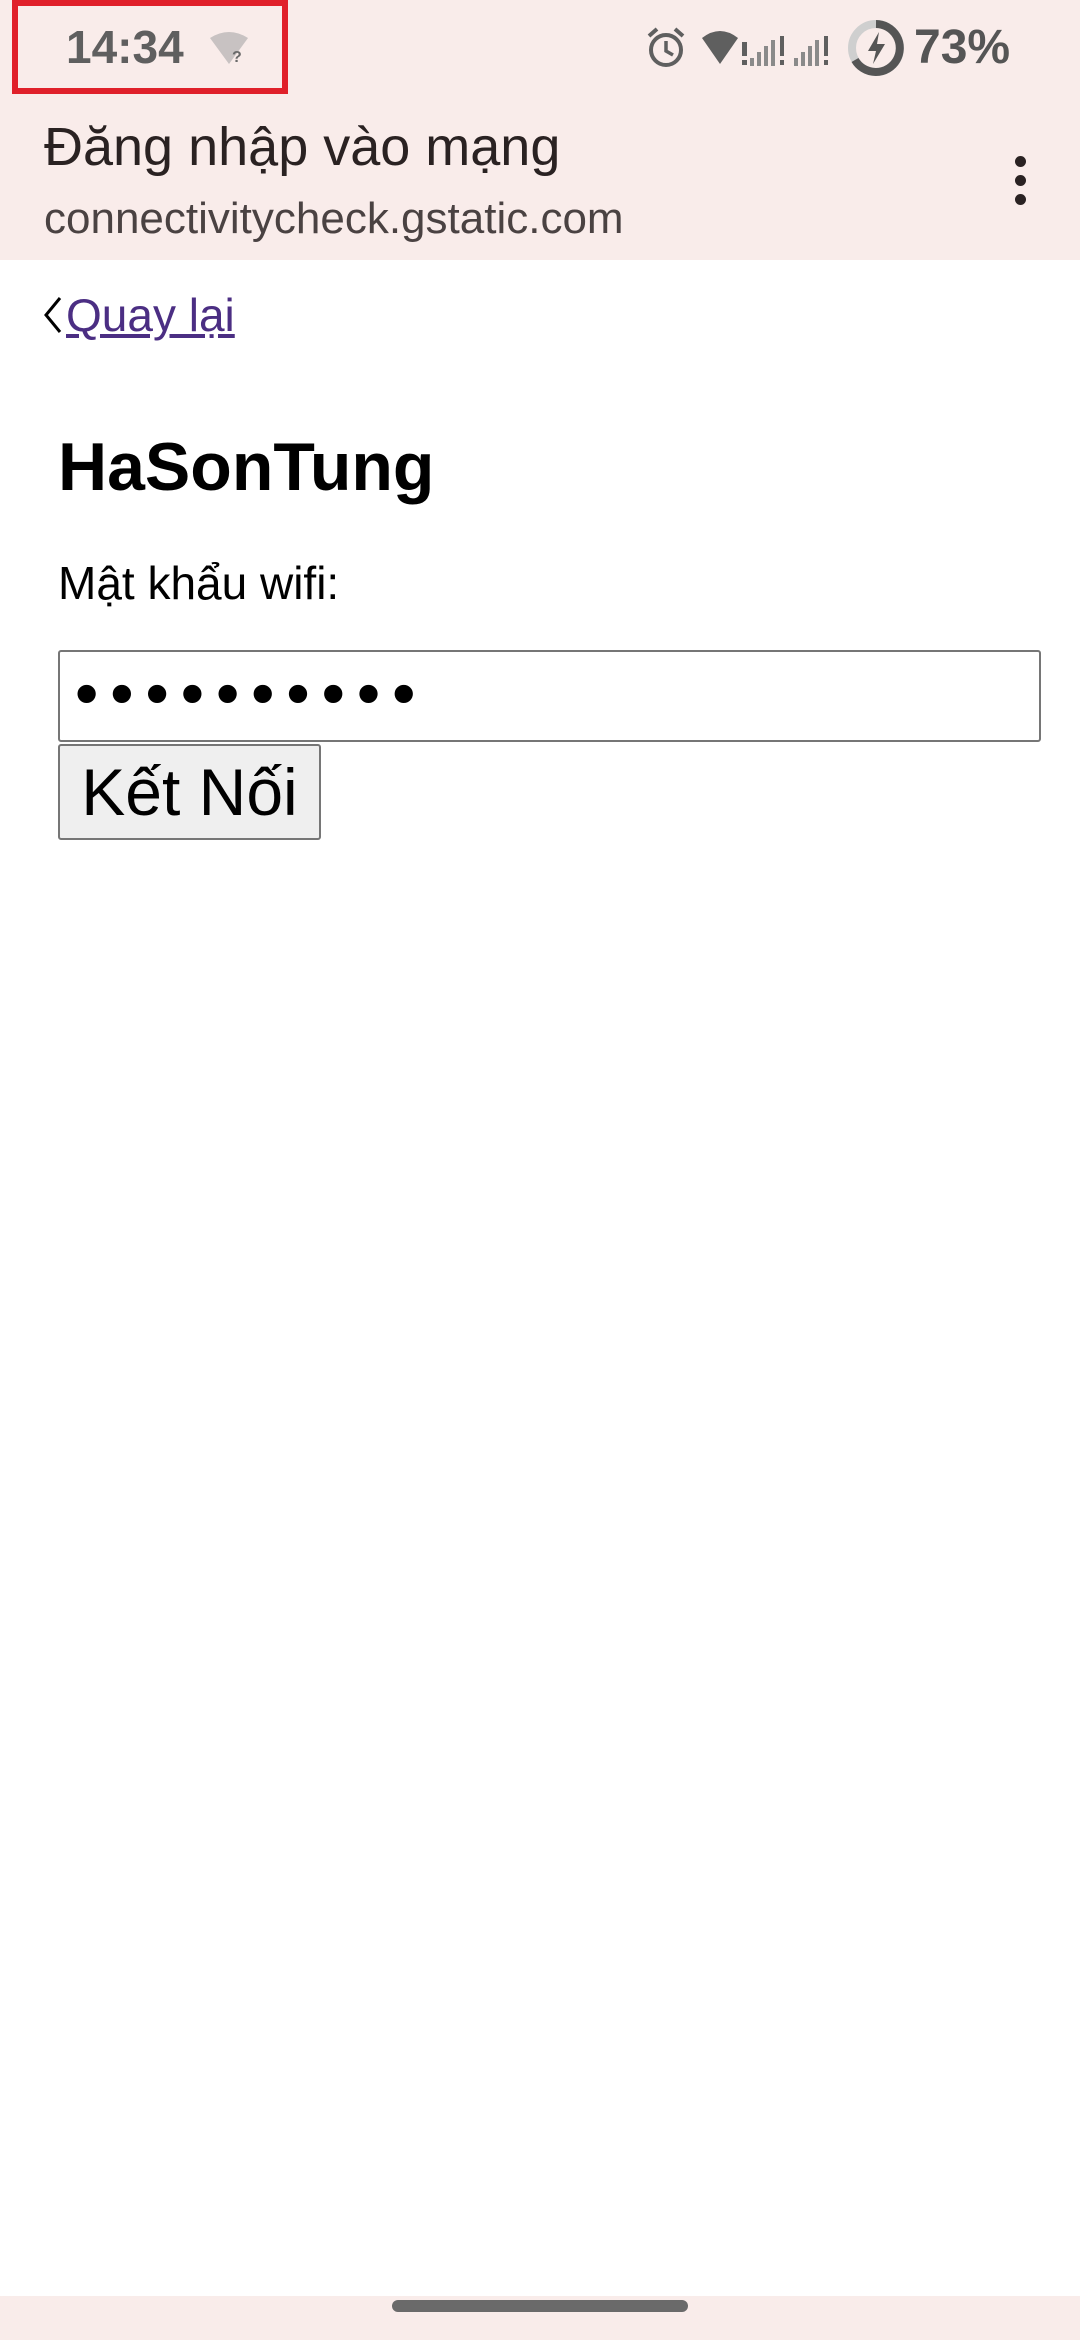 Image resolution: width=1080 pixels, height=2340 pixels. Describe the element at coordinates (962, 47) in the screenshot. I see `battery-percent: 73%` at that location.